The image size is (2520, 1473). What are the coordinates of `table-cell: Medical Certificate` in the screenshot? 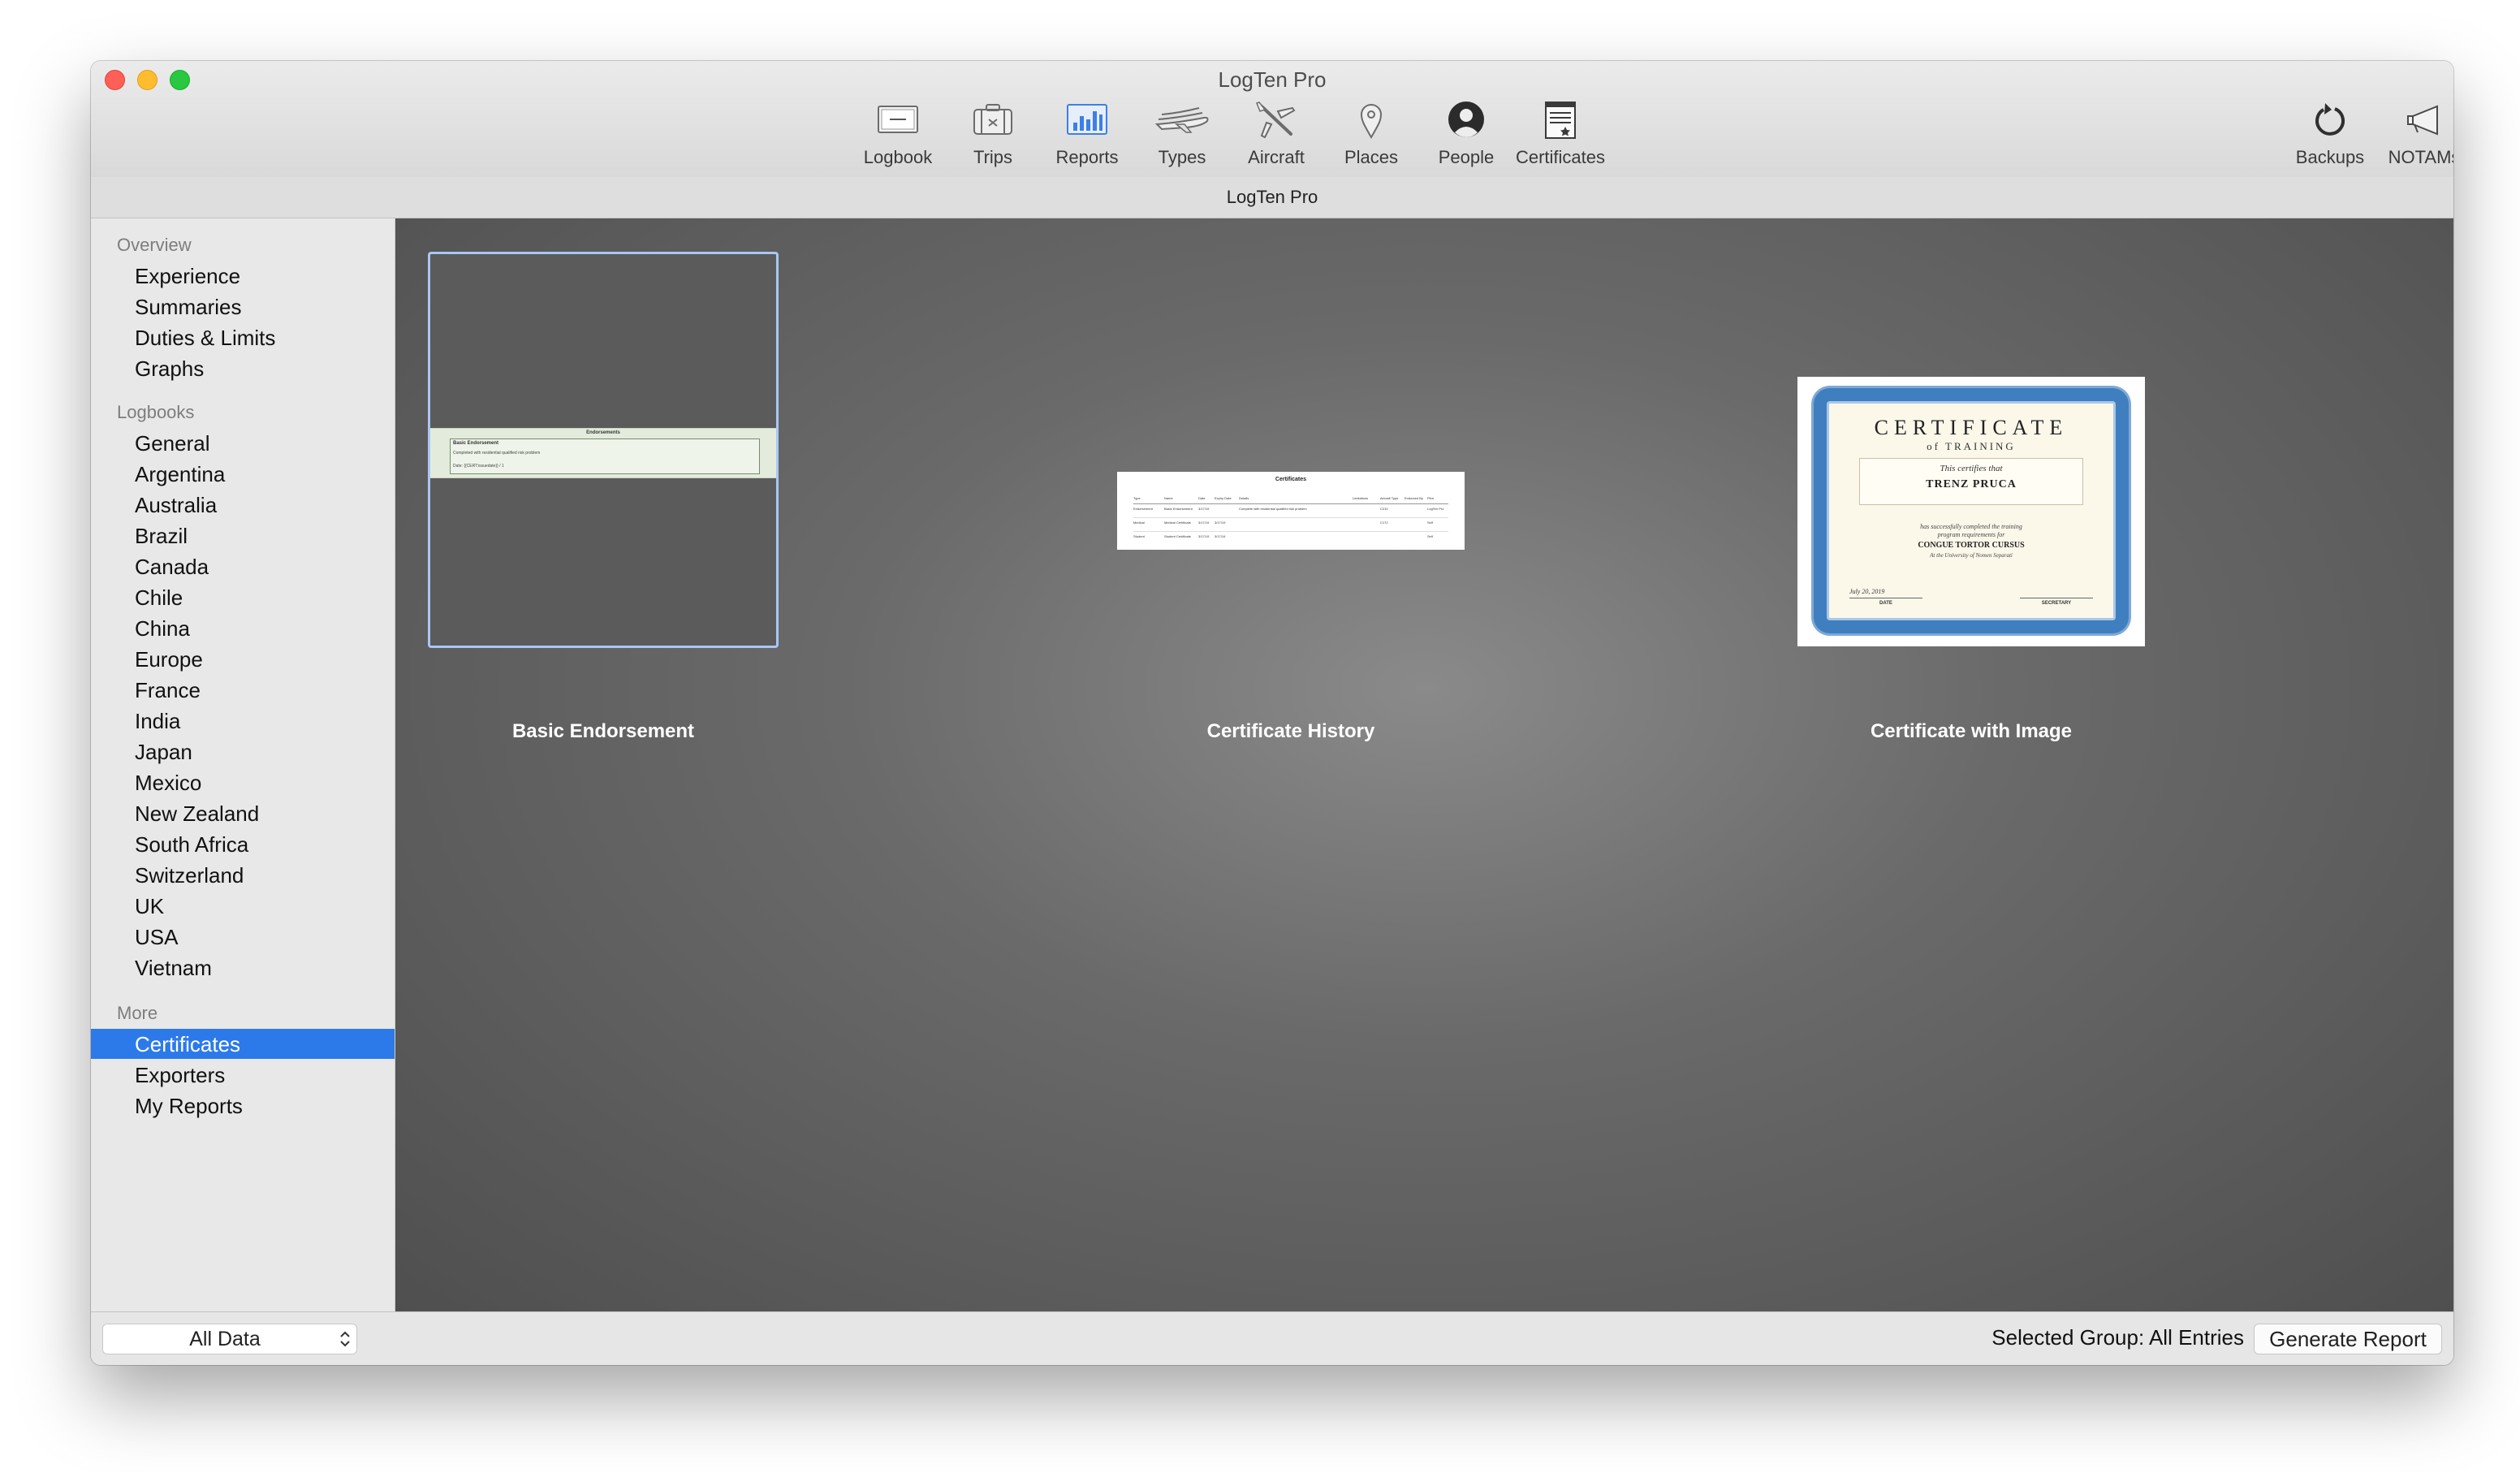 It's located at (1178, 523).